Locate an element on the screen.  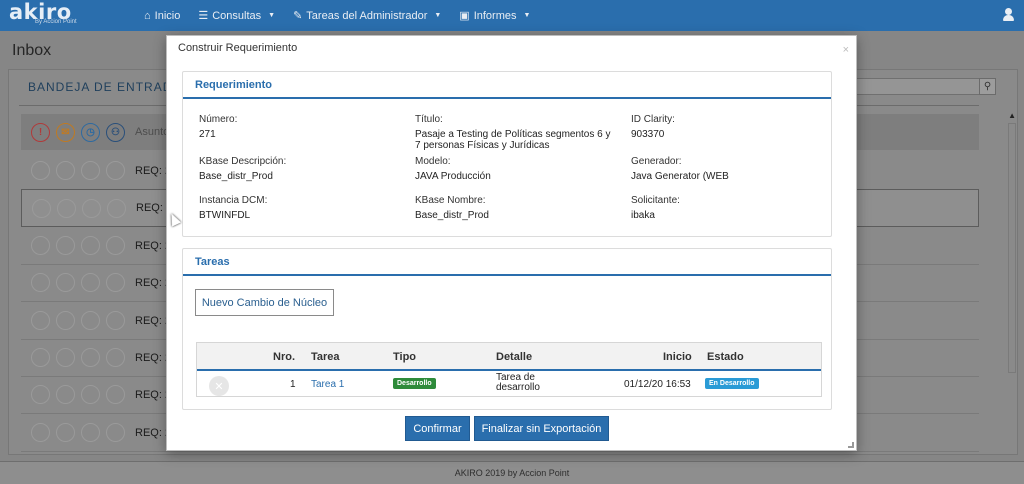
field-label: KBase Descripción: is located at coordinates (243, 161).